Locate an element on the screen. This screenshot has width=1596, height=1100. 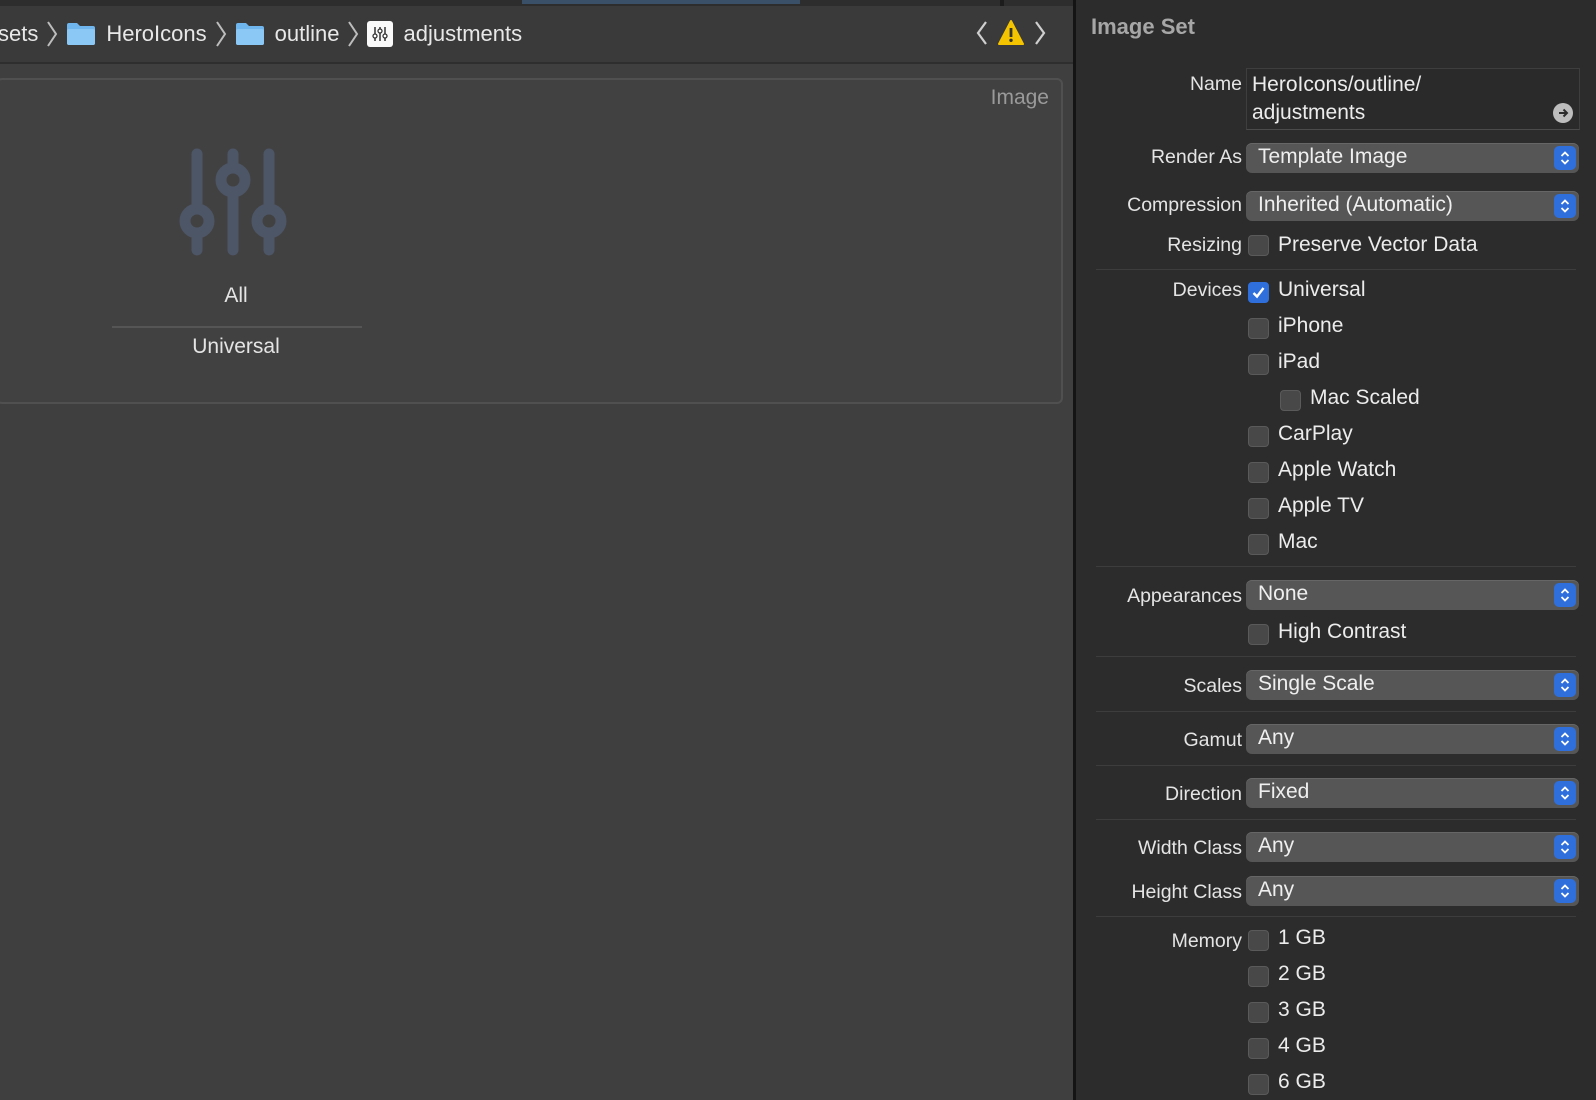
device-iphone-checkbox is located at coordinates (1258, 328).